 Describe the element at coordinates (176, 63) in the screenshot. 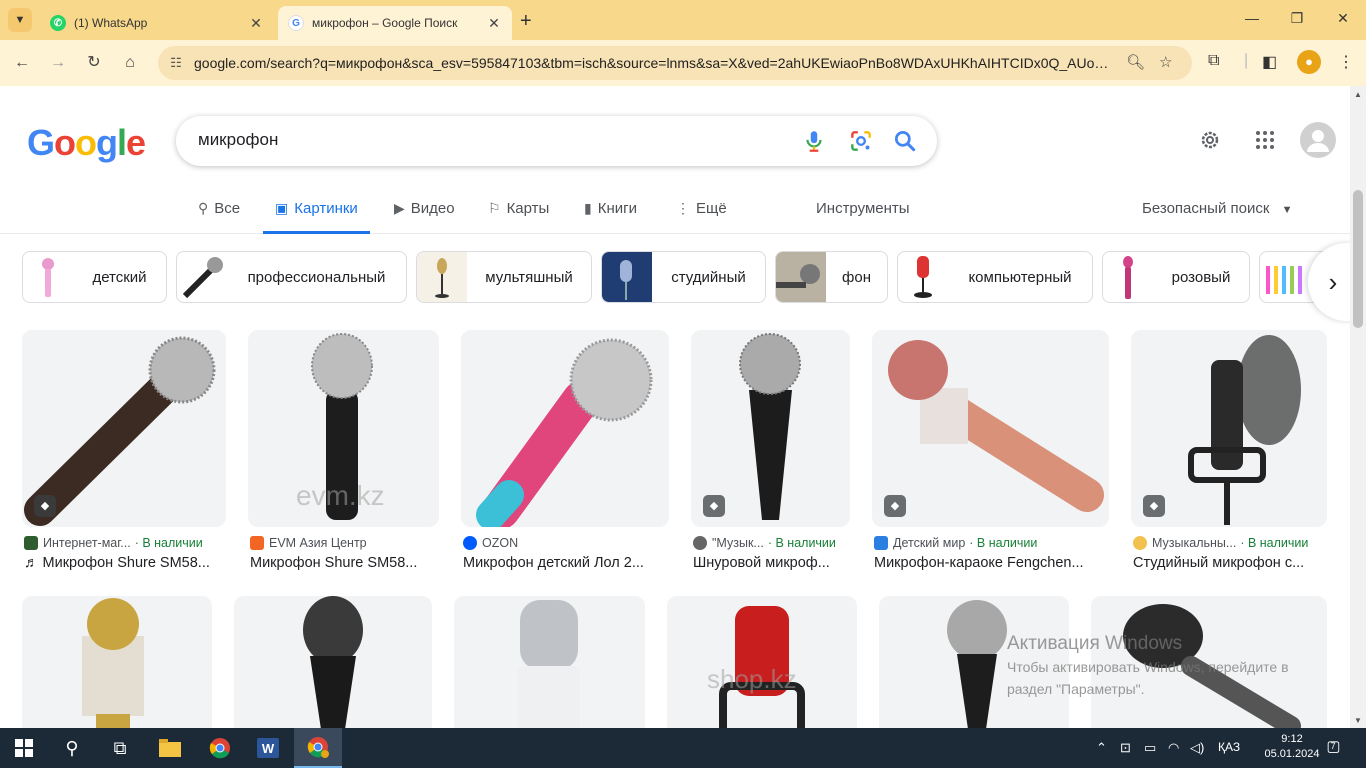

I see `site-info-icon: ☷` at that location.